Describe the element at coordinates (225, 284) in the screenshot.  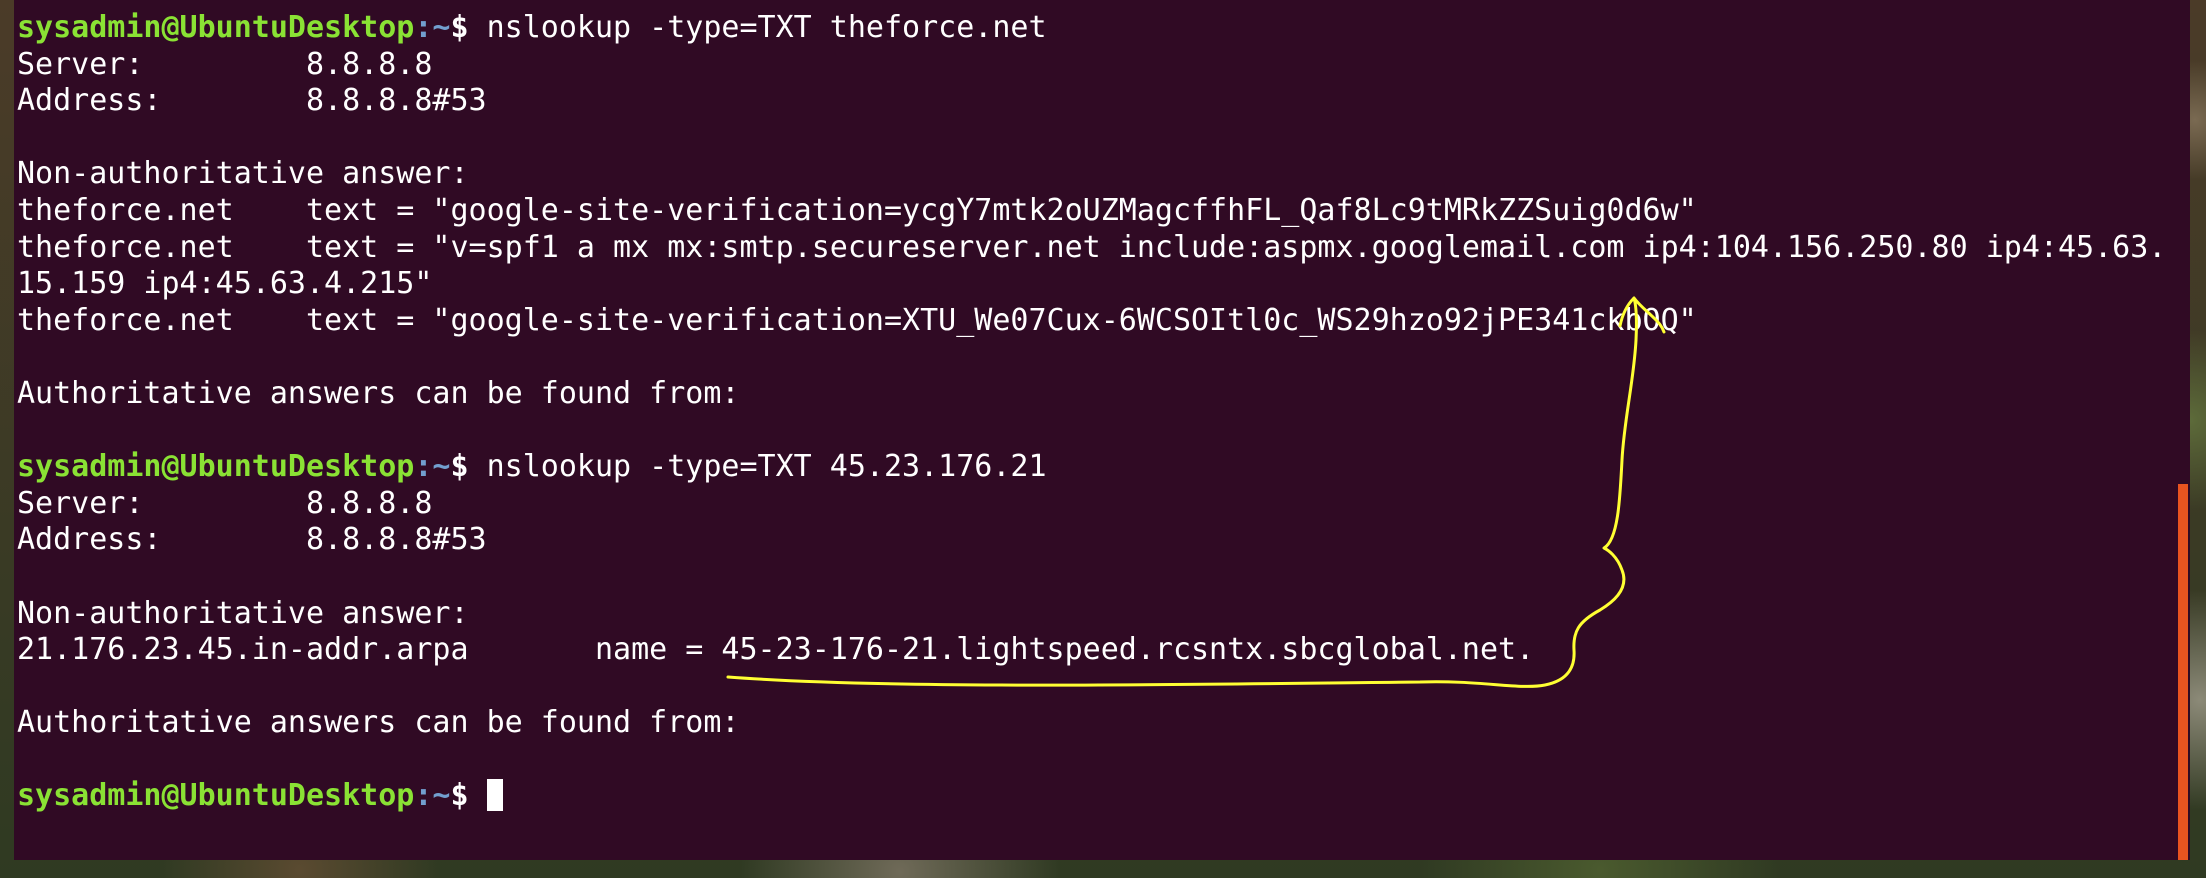
I see `output-line: 15.159 ip4:45.63.4.215"` at that location.